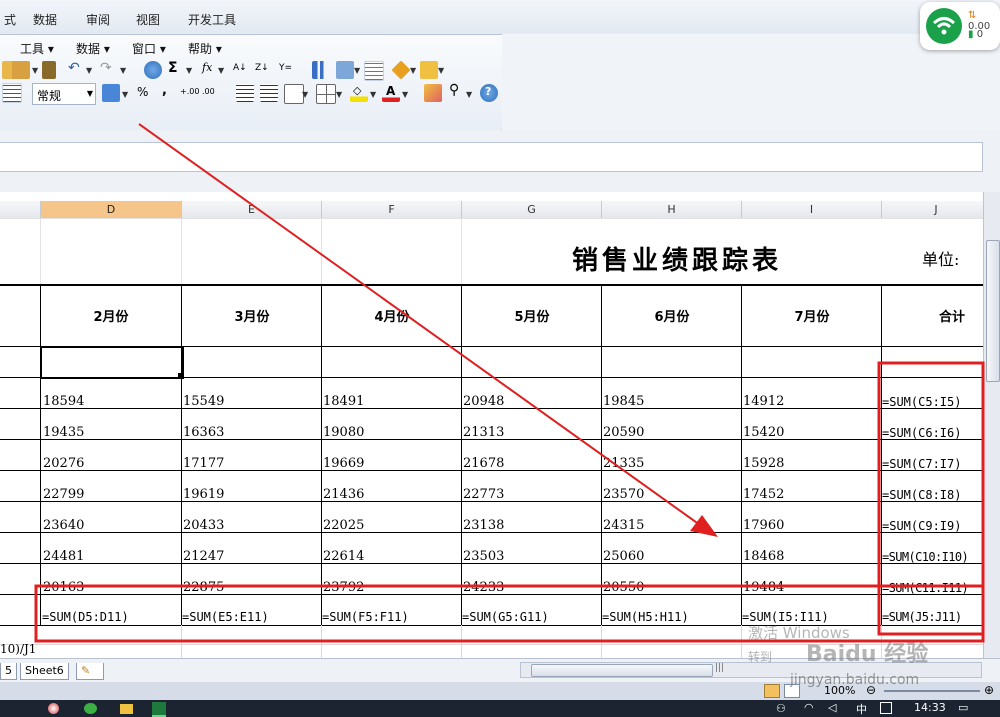 The width and height of the screenshot is (1000, 717). What do you see at coordinates (159, 709) in the screenshot?
I see `spreadsheet-app-icon` at bounding box center [159, 709].